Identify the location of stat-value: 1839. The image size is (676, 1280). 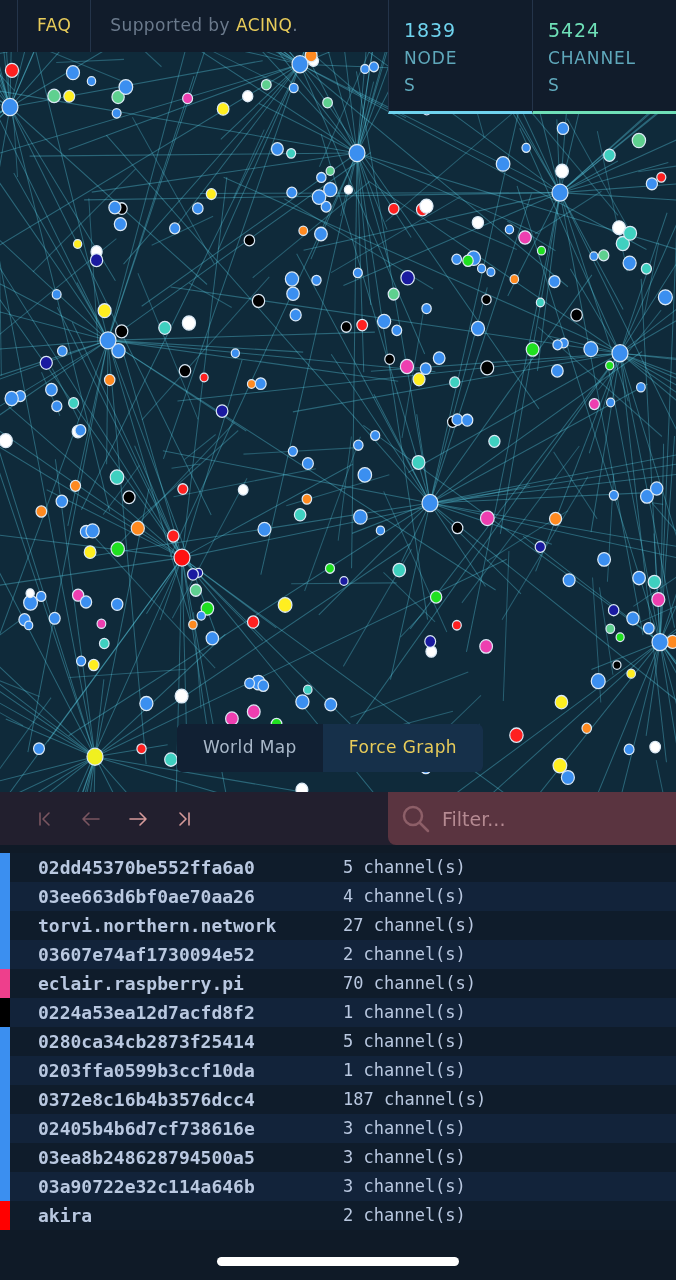
(431, 30).